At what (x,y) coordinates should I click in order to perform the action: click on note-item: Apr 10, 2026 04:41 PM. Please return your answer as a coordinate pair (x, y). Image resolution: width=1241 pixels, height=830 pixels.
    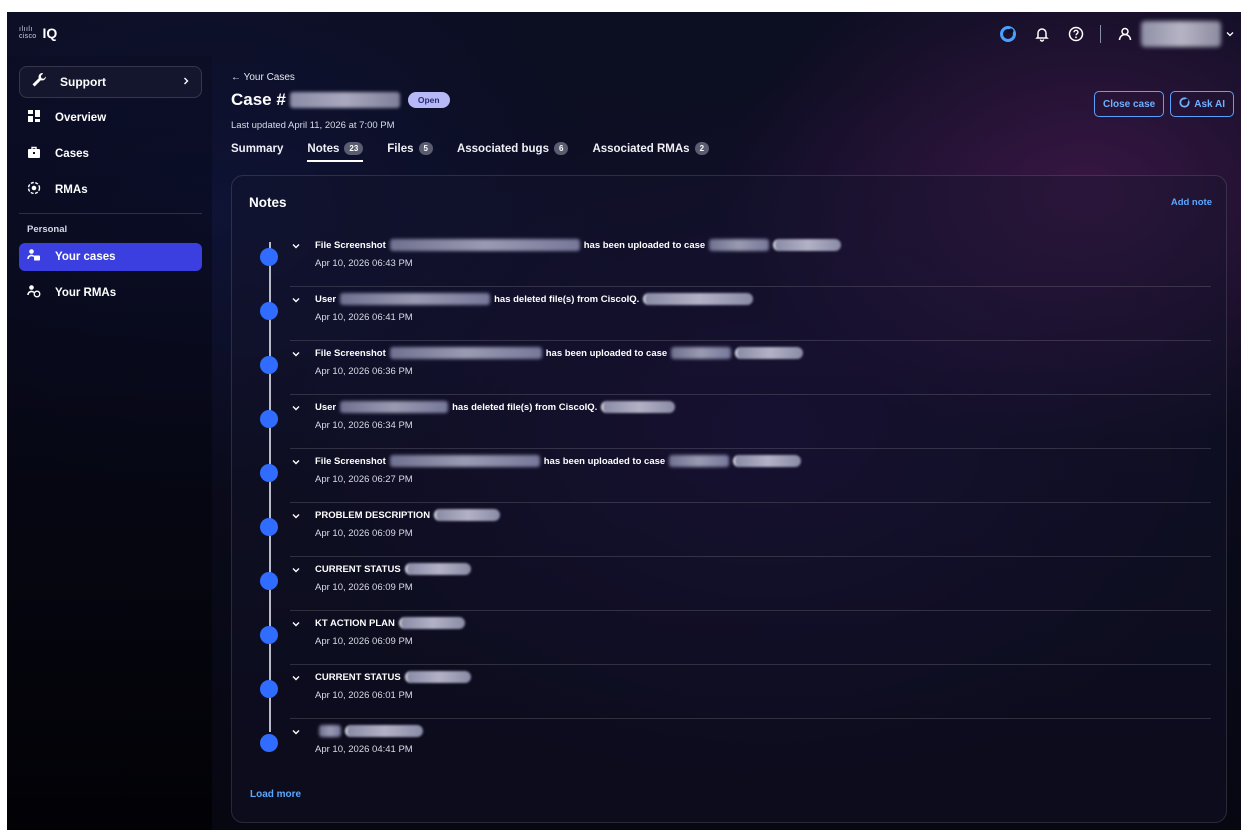
    Looking at the image, I should click on (735, 746).